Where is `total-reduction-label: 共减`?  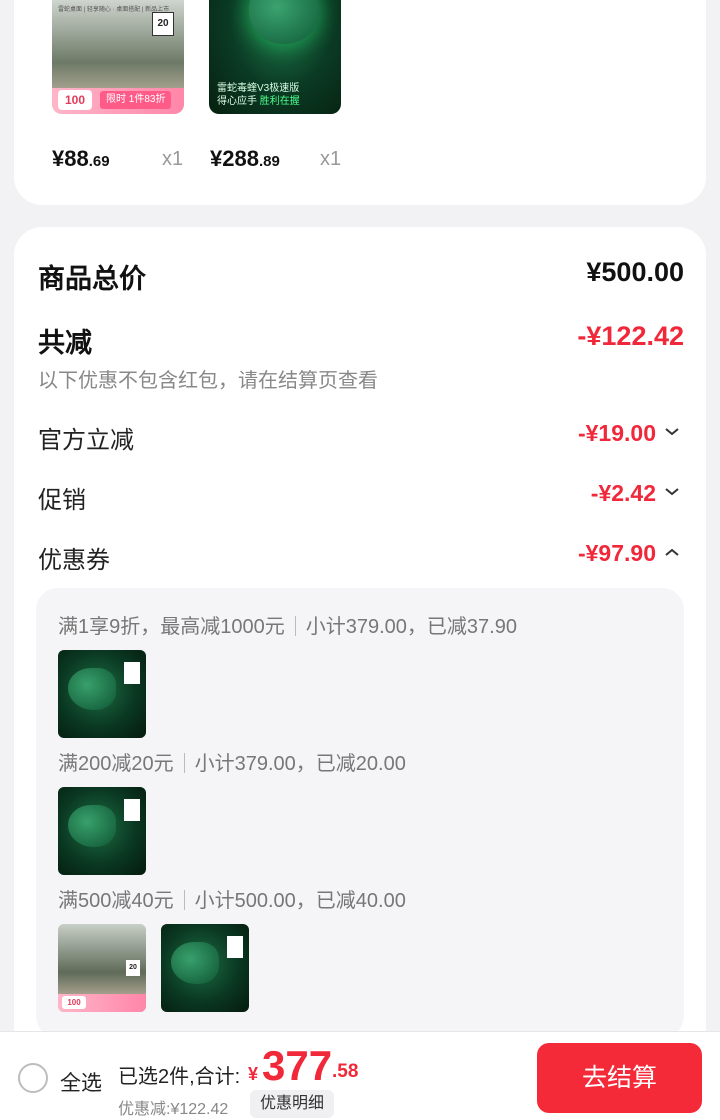
total-reduction-label: 共减 is located at coordinates (65, 343).